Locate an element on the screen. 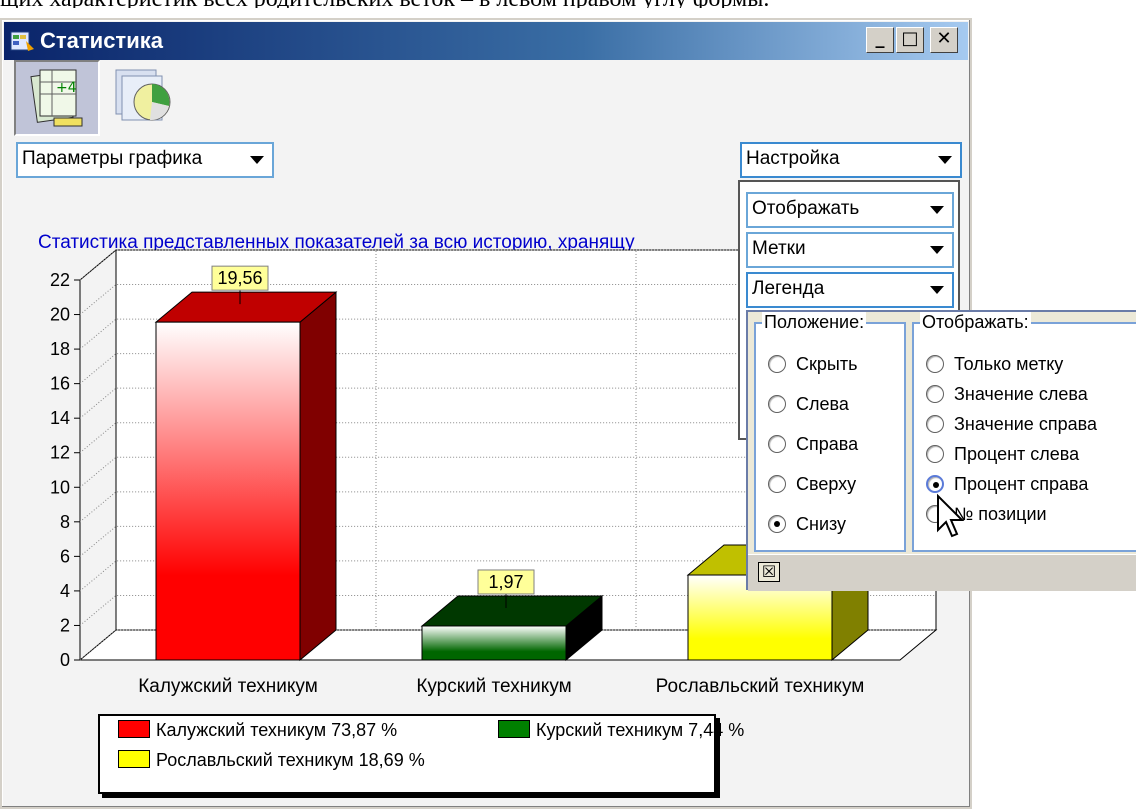 The width and height of the screenshot is (1136, 809). y-tick-label: 8 is located at coordinates (65, 522).